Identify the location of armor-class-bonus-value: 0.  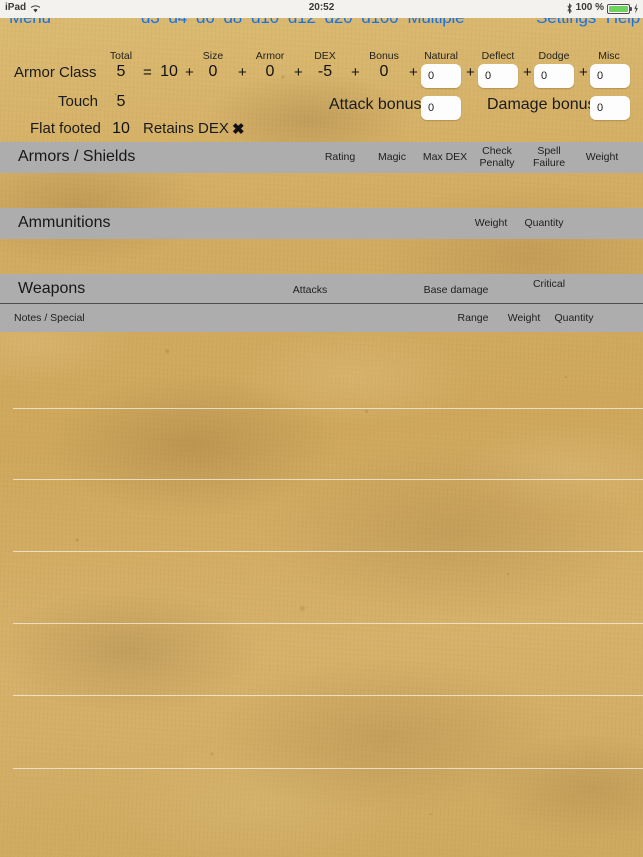
(384, 71).